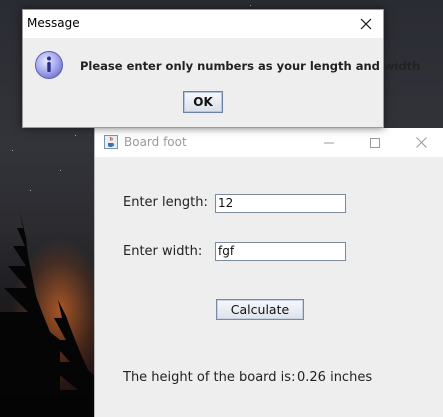 The height and width of the screenshot is (417, 443). I want to click on ok-button: OK, so click(203, 102).